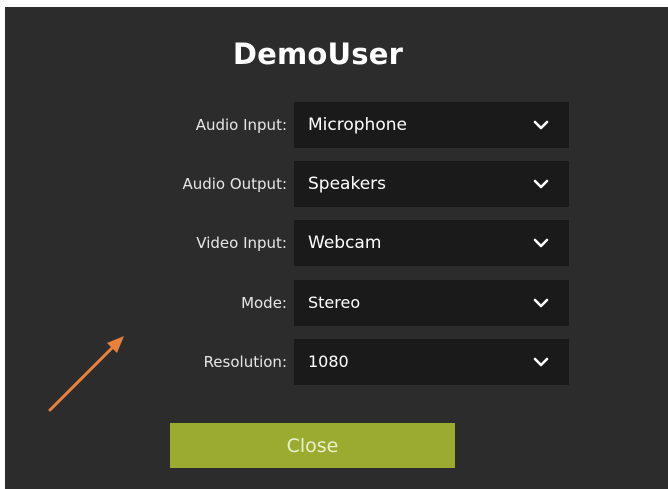  I want to click on audio-input-label: Audio Input:, so click(241, 125).